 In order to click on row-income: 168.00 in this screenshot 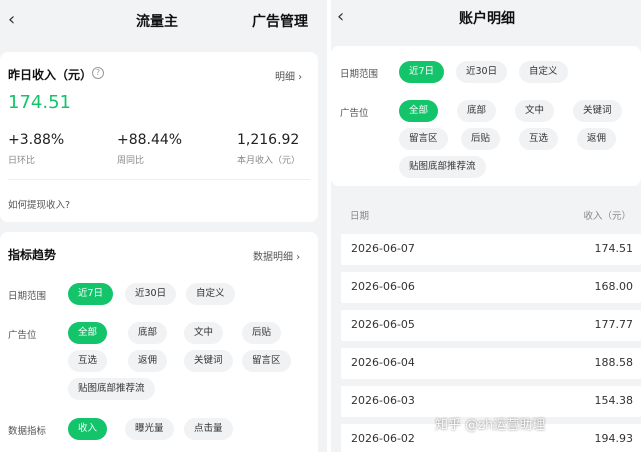, I will do `click(614, 286)`.